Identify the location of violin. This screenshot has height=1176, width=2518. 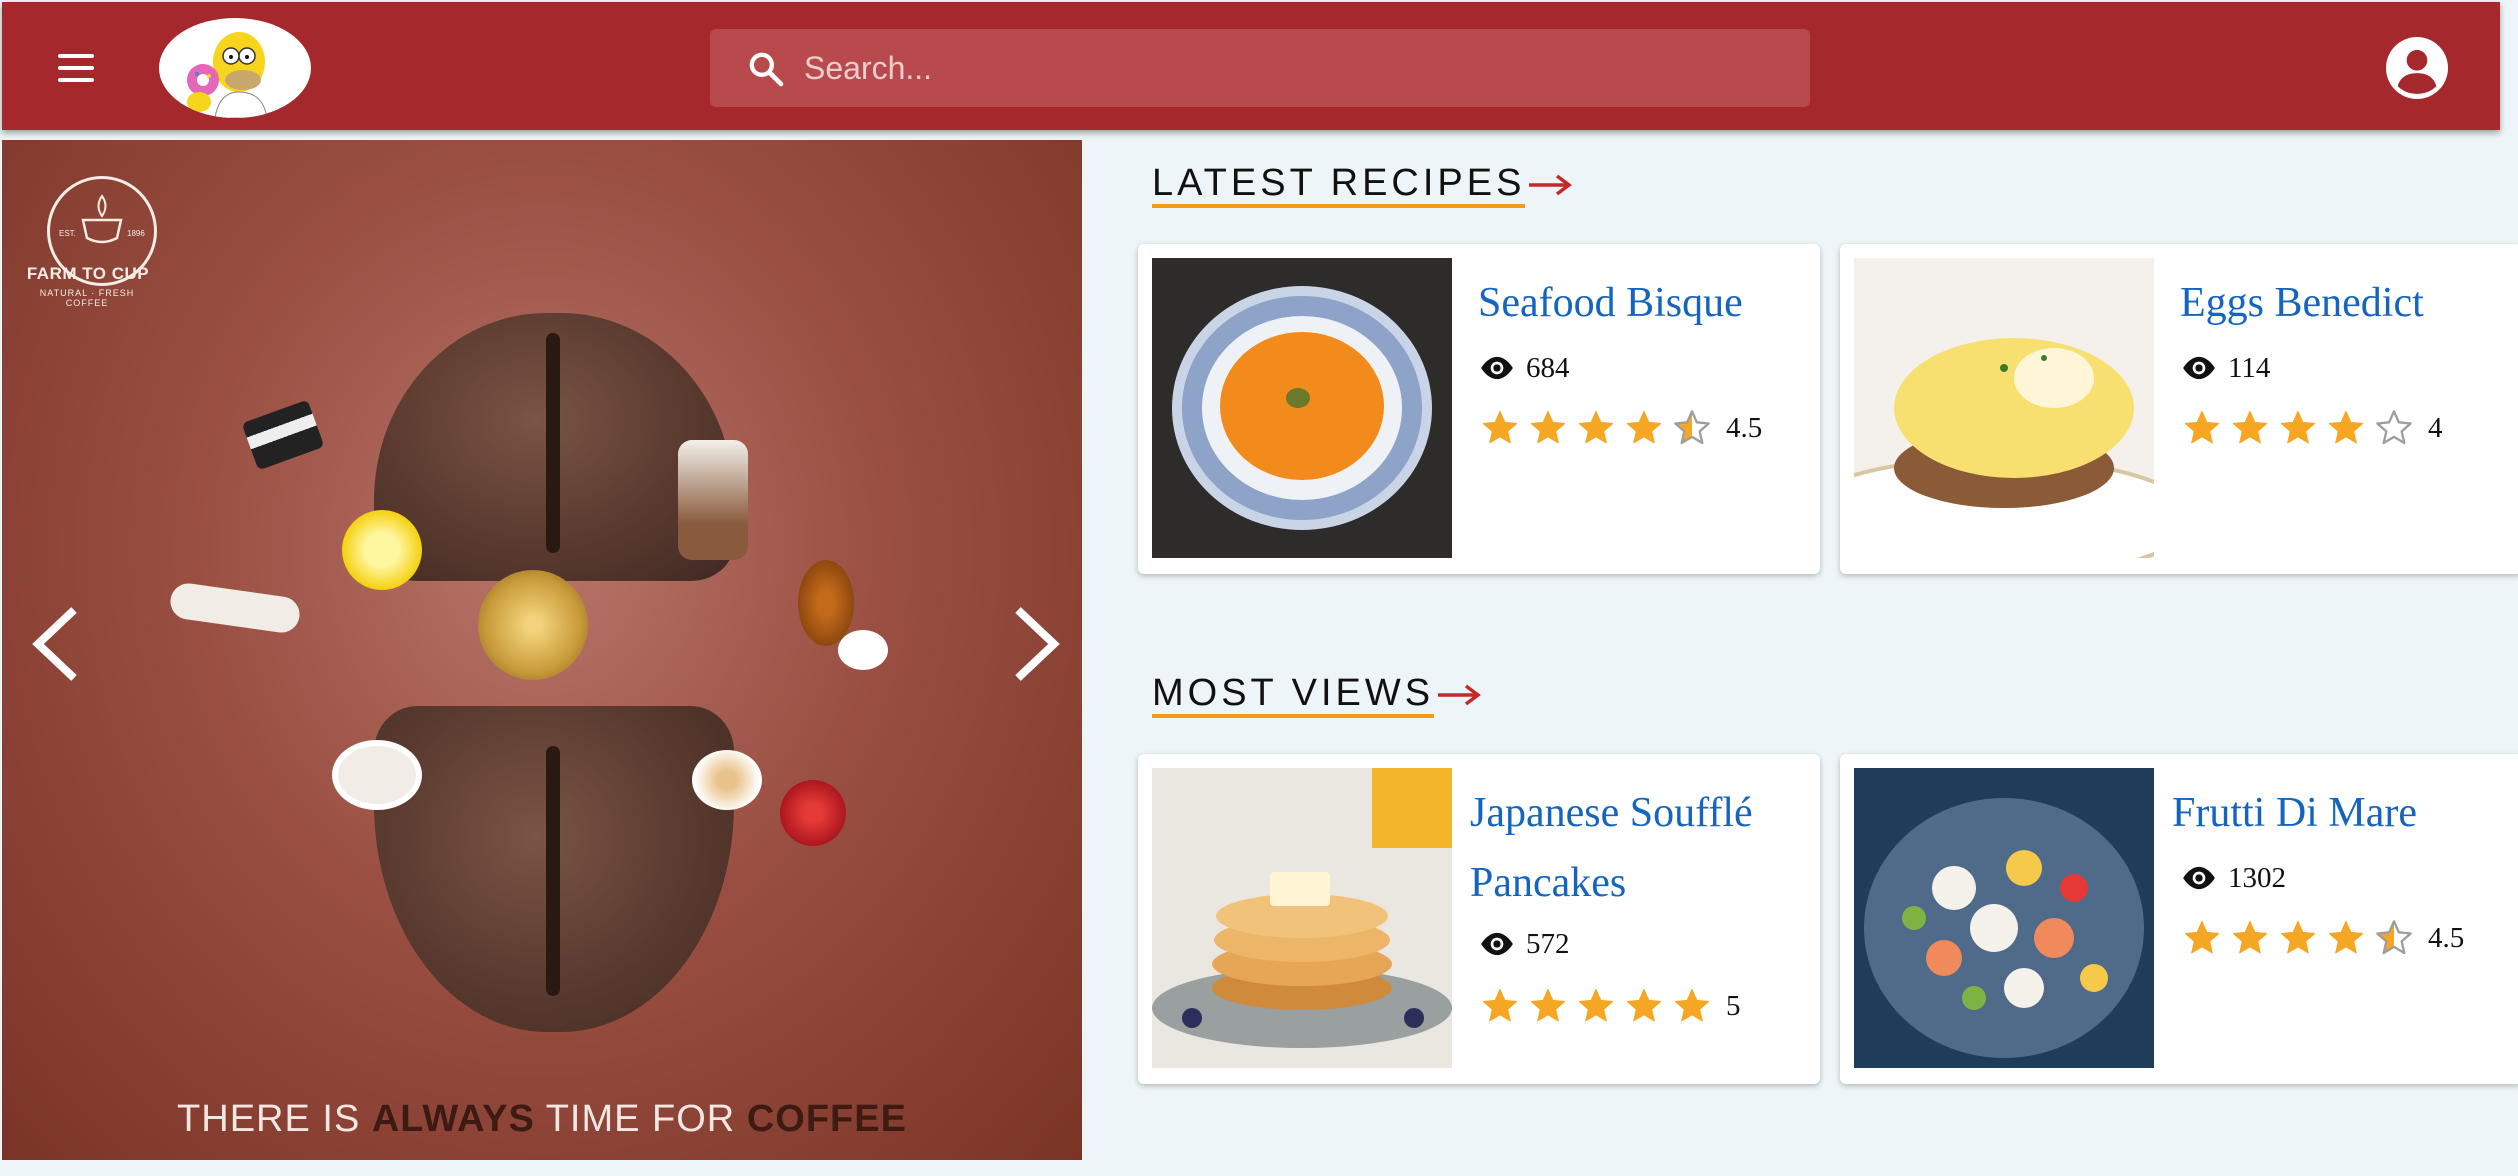
(826, 603).